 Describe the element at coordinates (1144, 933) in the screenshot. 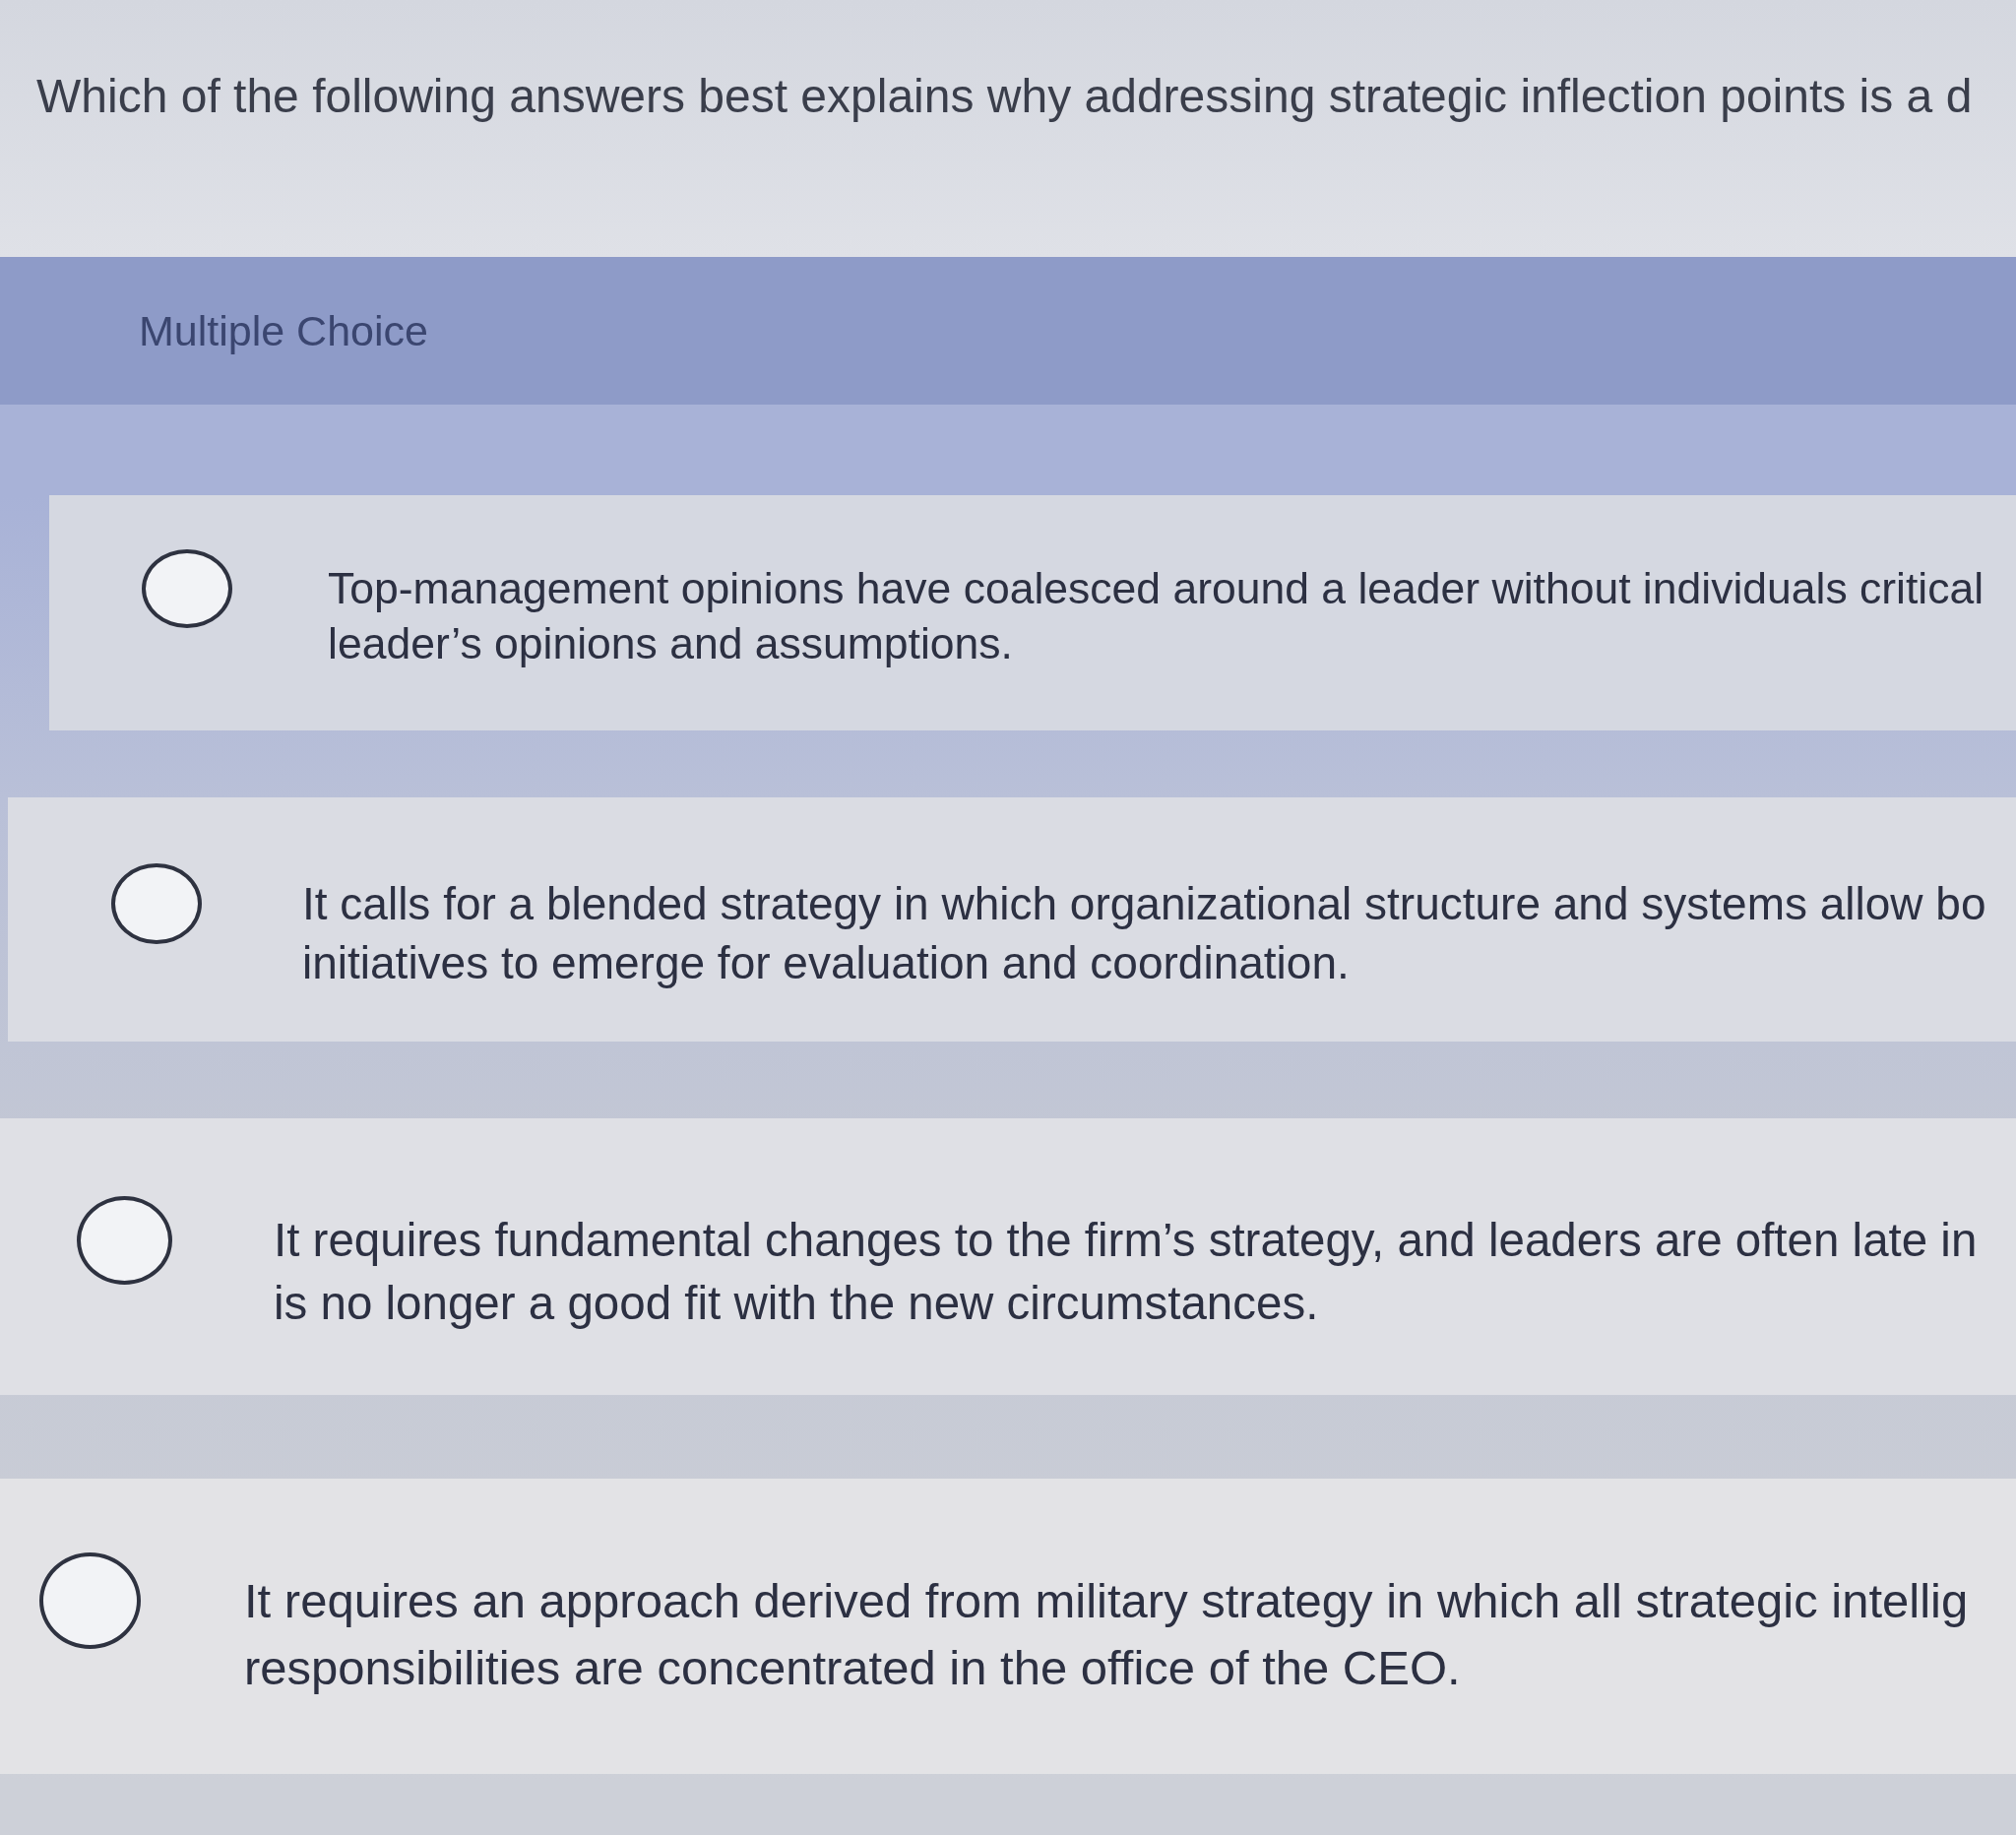

I see `answer-text: It calls for a blended strategy in which organizational structure and systems allow bo initiatives to emerge for evaluation and coordination.` at that location.